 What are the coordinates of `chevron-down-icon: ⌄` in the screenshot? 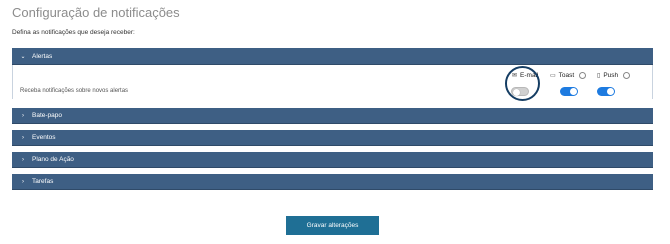 It's located at (23, 56).